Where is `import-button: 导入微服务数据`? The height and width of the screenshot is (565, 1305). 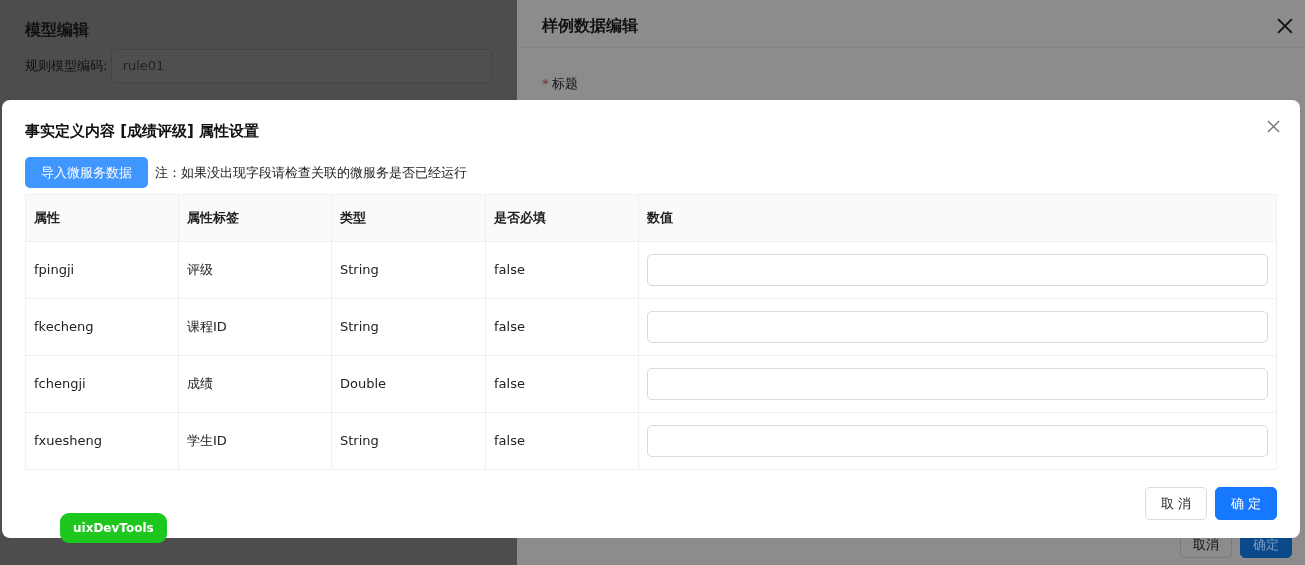 import-button: 导入微服务数据 is located at coordinates (86, 172).